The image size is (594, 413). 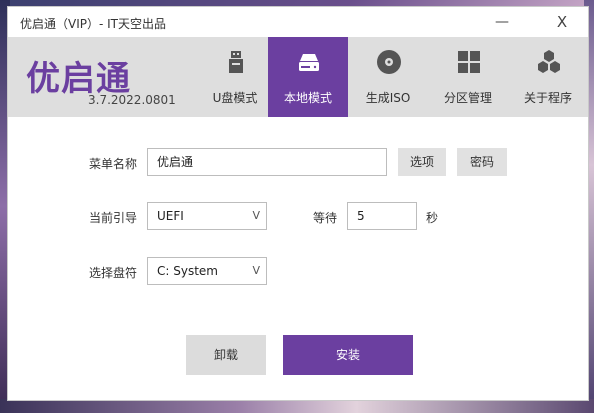 I want to click on install-button: 安装, so click(x=348, y=355).